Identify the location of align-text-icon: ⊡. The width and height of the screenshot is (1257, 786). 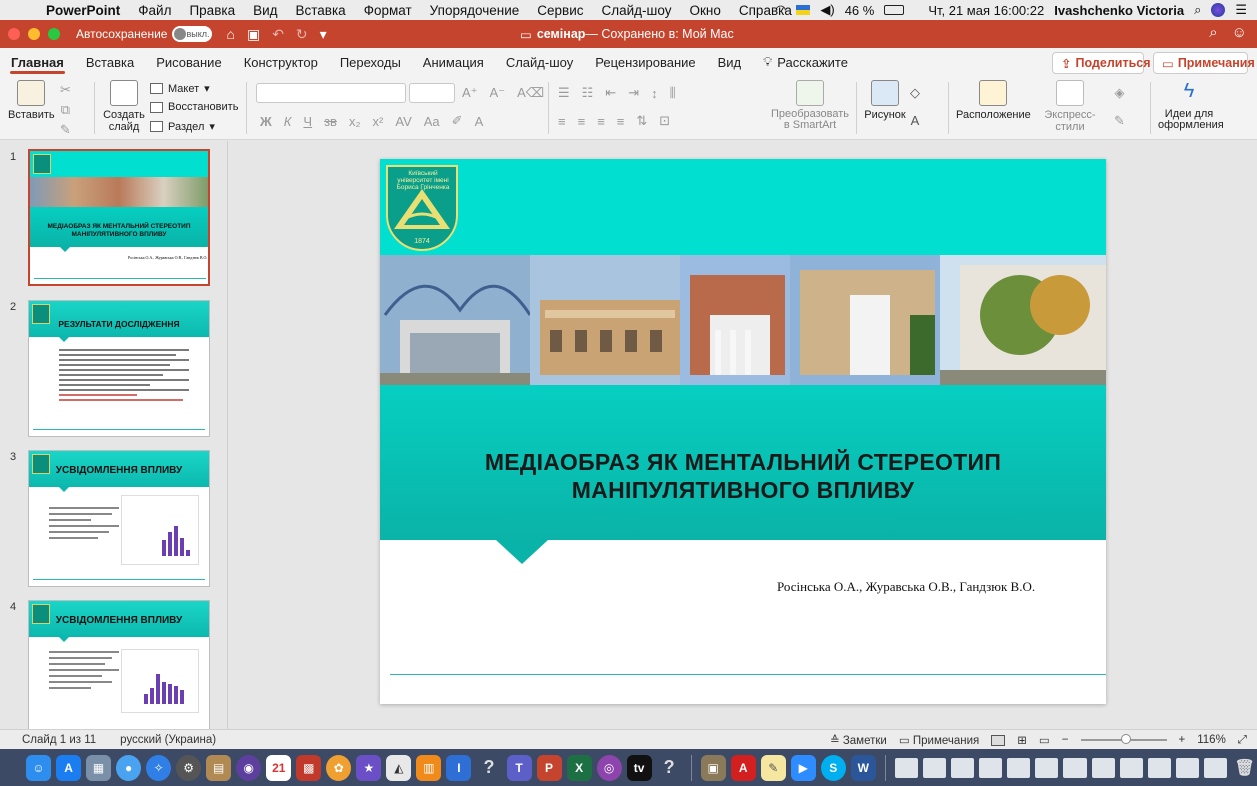
(664, 121).